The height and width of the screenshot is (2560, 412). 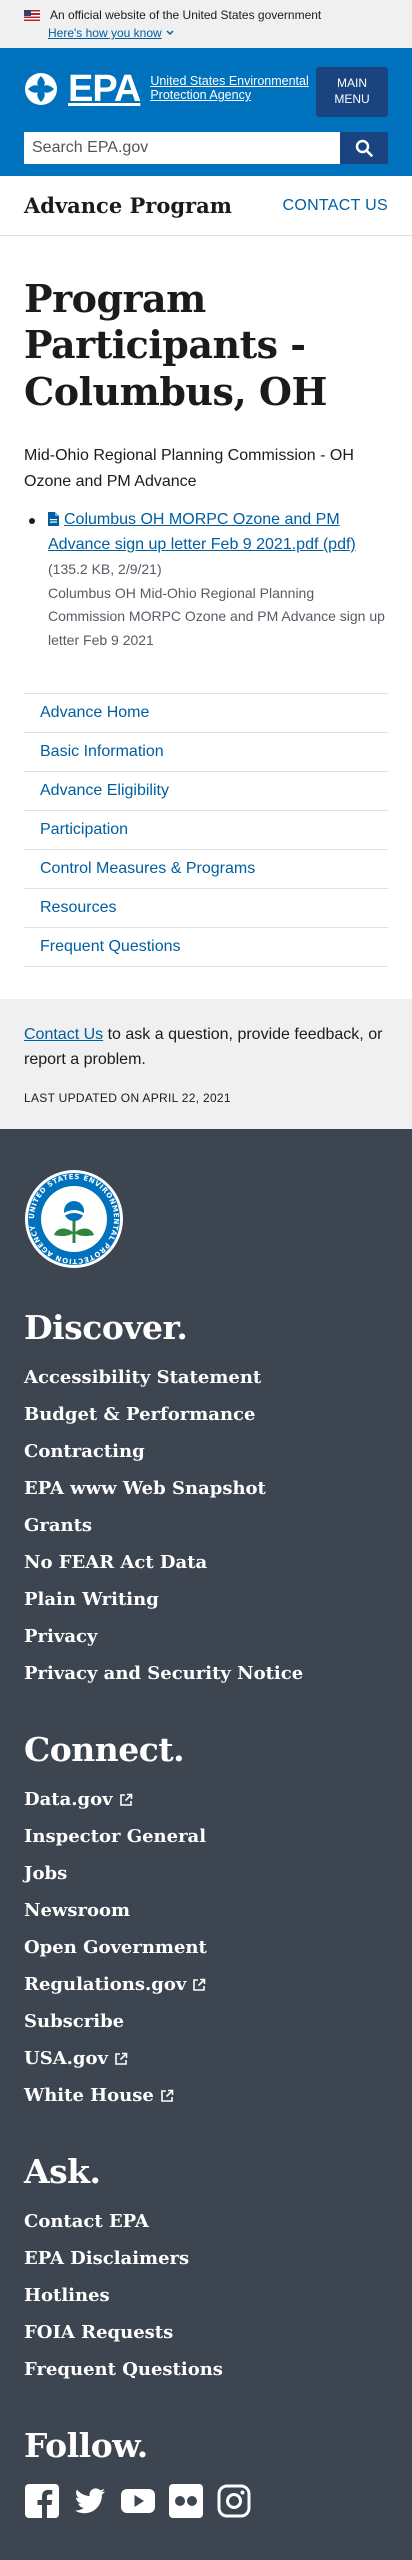 I want to click on sidenav-link: Basic Information, so click(x=102, y=752).